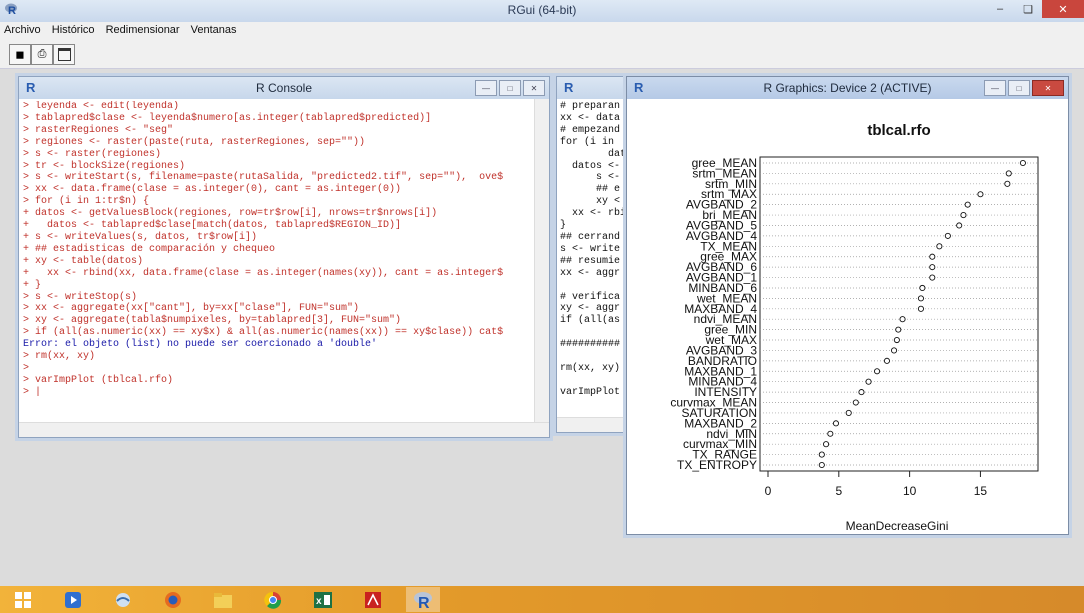 The image size is (1084, 613). What do you see at coordinates (123, 599) in the screenshot?
I see `sea-app-icon` at bounding box center [123, 599].